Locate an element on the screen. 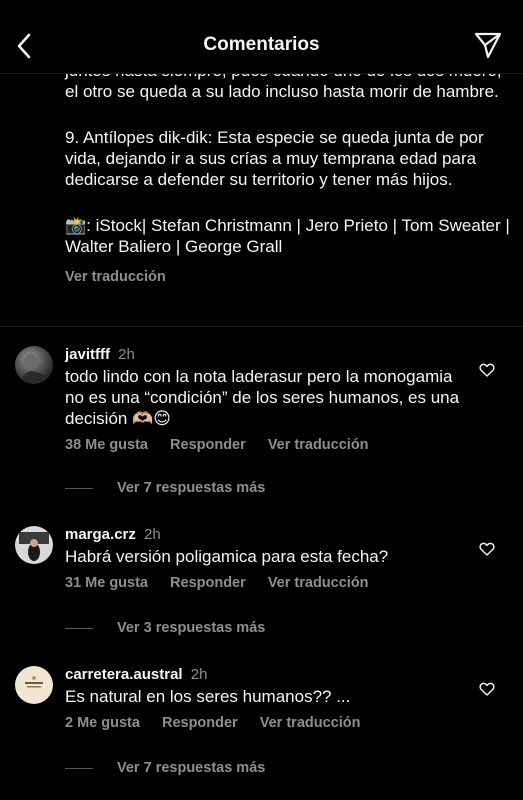  comment-username: carretera.austral is located at coordinates (124, 674).